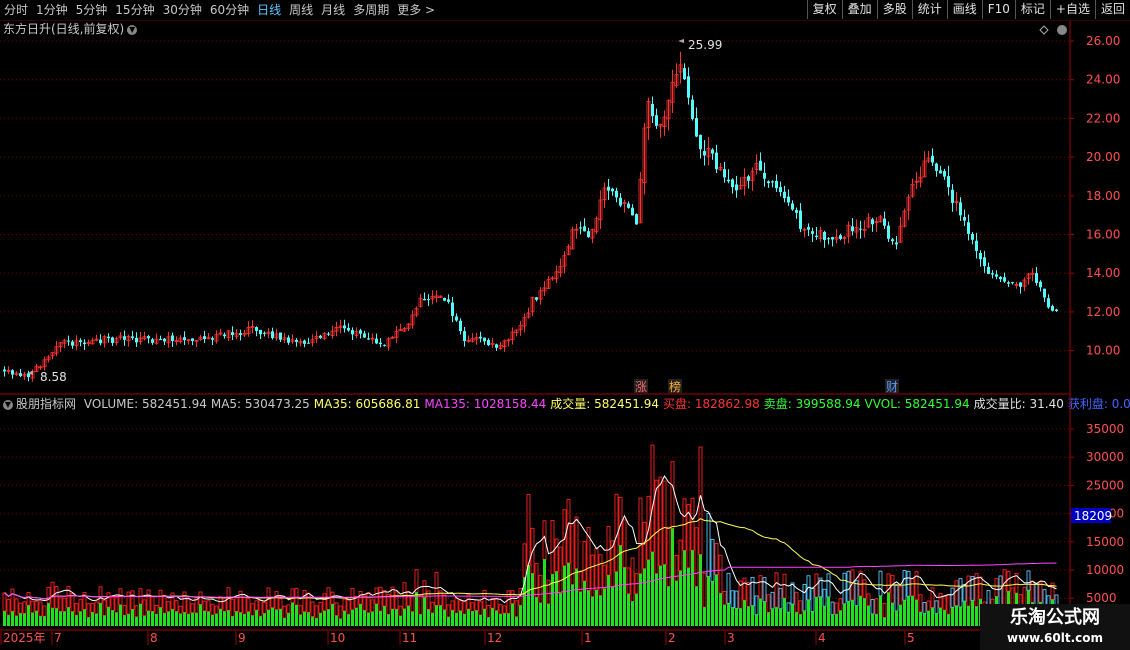 This screenshot has height=650, width=1130. What do you see at coordinates (588, 638) in the screenshot?
I see `date-tick-label: 1` at bounding box center [588, 638].